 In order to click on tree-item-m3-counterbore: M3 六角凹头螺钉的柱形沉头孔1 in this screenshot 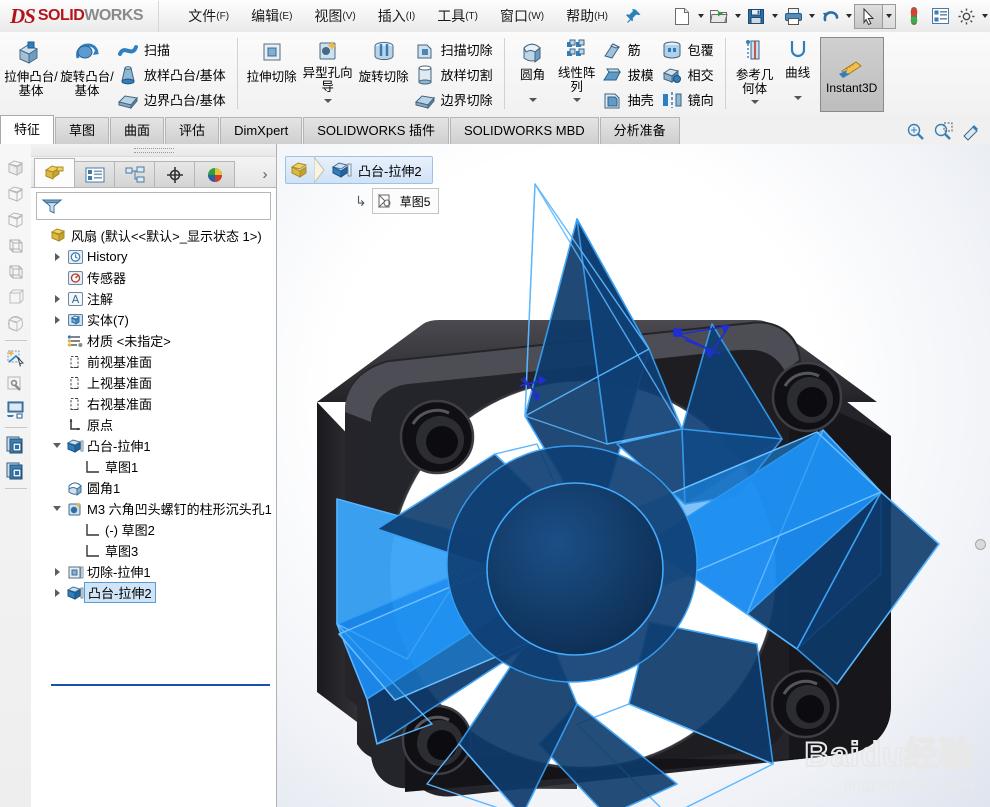, I will do `click(153, 508)`.